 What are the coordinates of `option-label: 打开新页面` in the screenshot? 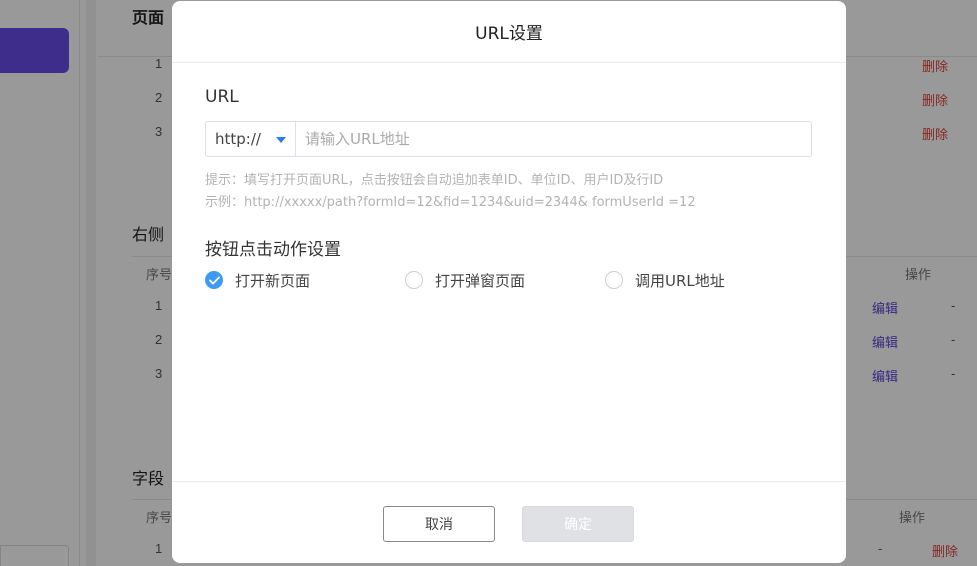 It's located at (273, 280).